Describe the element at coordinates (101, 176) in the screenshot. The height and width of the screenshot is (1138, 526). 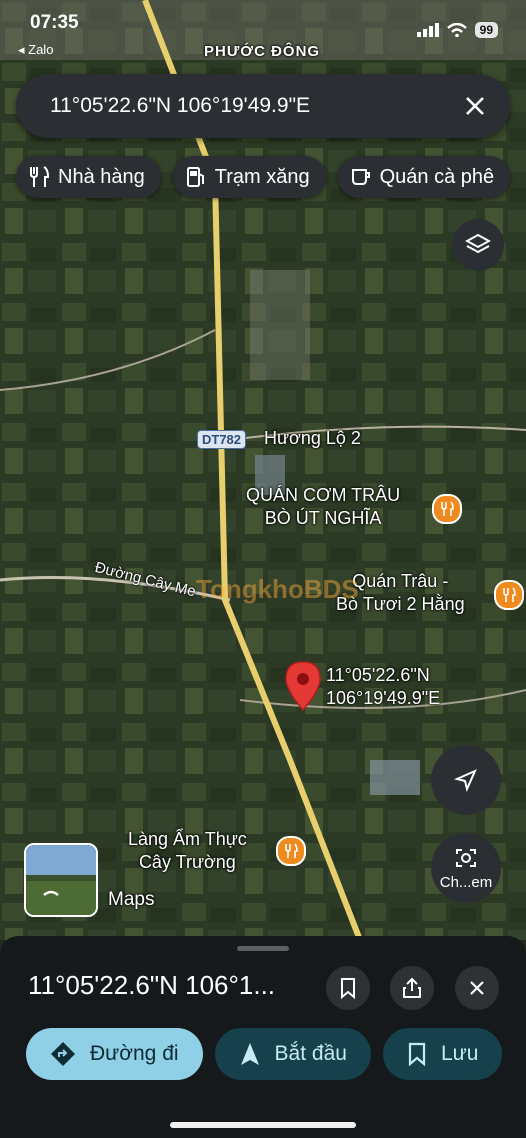
I see `chip-label: Nhà hàng` at that location.